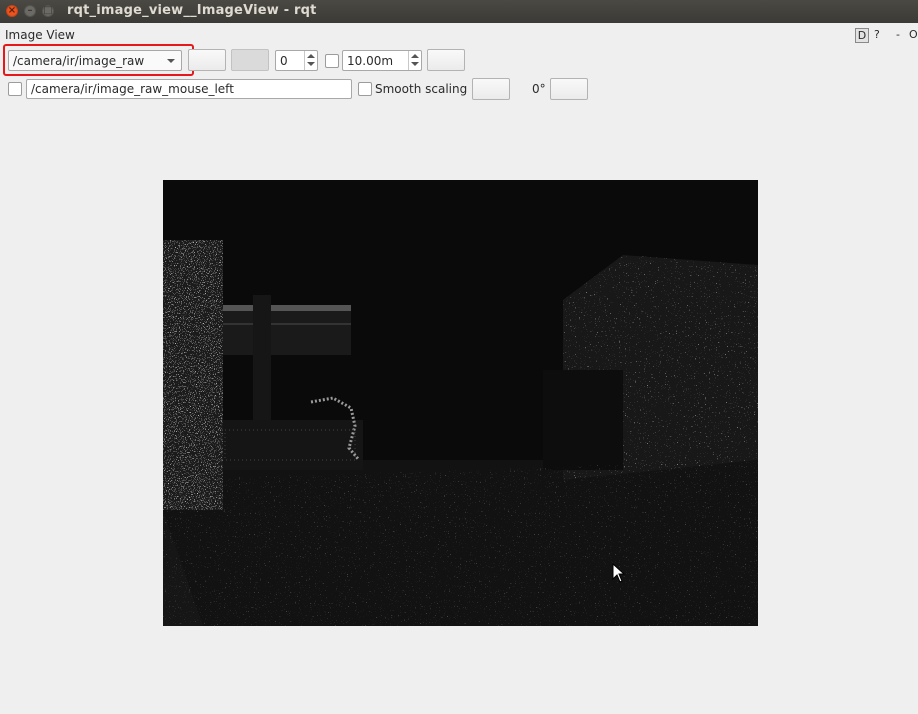  What do you see at coordinates (132, 89) in the screenshot?
I see `mouse-topic-text: /camera/ir/image_raw_mouse_left` at bounding box center [132, 89].